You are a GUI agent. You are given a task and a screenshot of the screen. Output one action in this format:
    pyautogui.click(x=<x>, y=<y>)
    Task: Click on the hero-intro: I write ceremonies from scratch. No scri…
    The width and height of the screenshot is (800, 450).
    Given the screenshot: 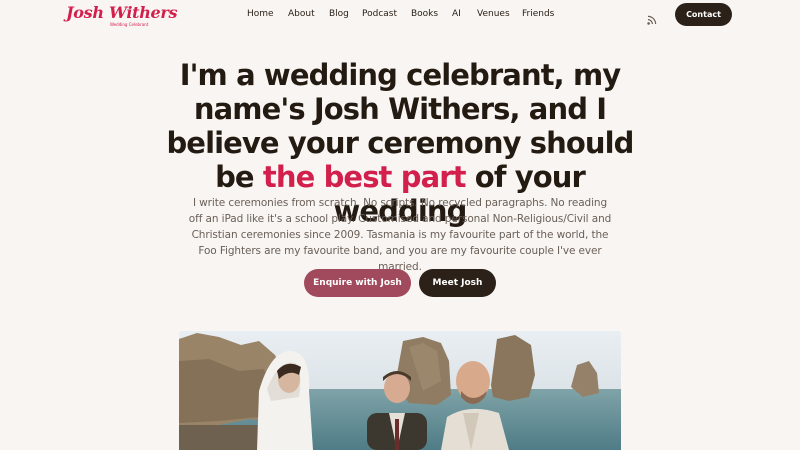 What is the action you would take?
    pyautogui.click(x=400, y=235)
    